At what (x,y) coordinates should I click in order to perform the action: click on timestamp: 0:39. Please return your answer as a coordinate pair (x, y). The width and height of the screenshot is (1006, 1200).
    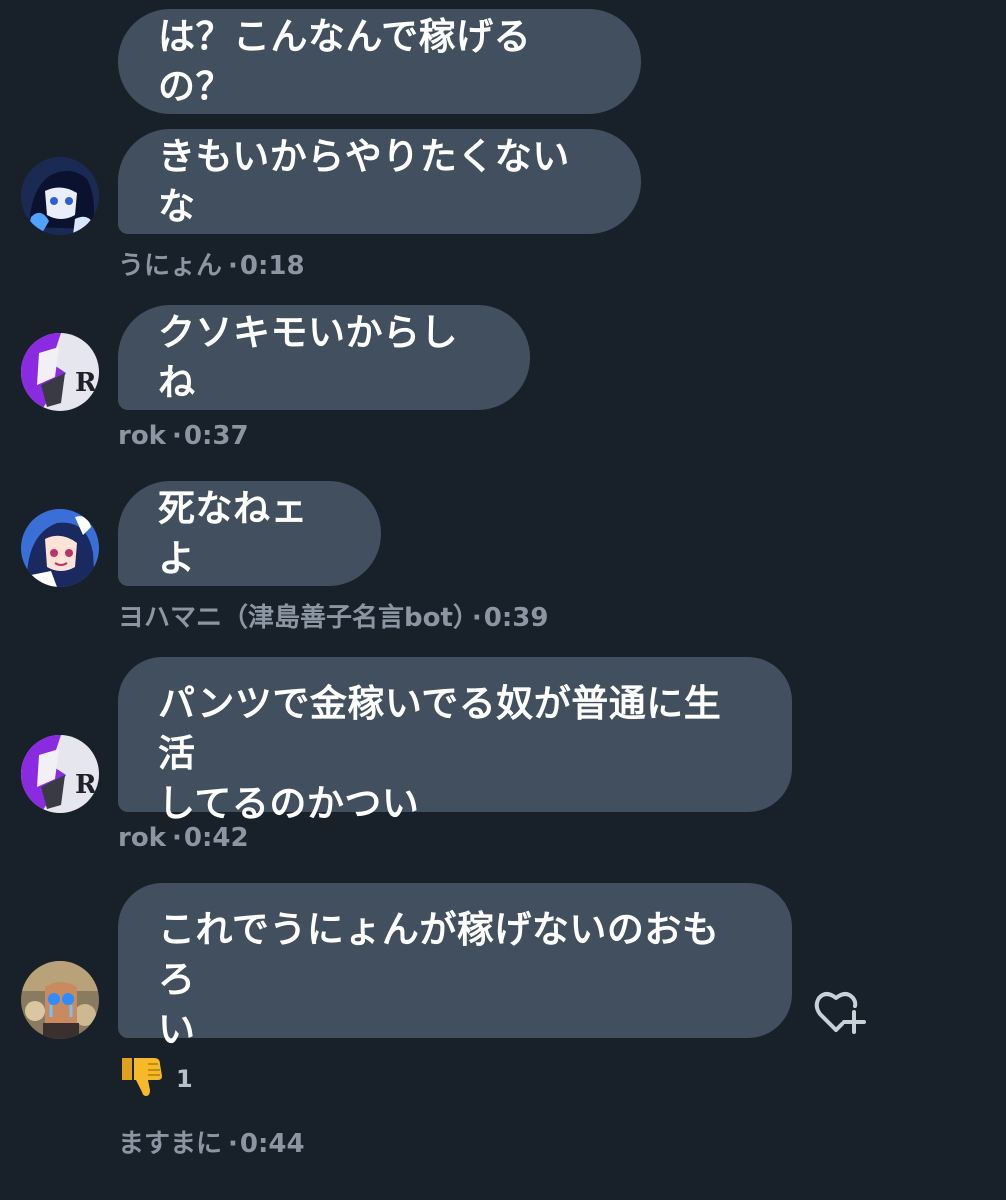
    Looking at the image, I should click on (516, 618).